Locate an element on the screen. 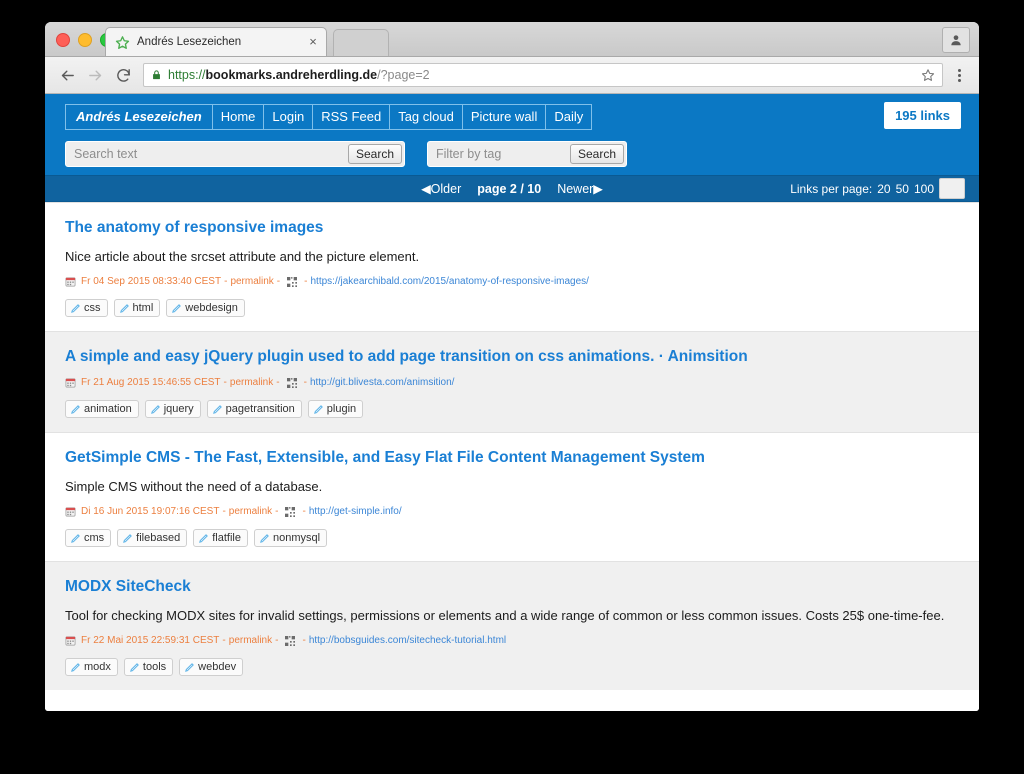  tag-item: modx is located at coordinates (91, 667).